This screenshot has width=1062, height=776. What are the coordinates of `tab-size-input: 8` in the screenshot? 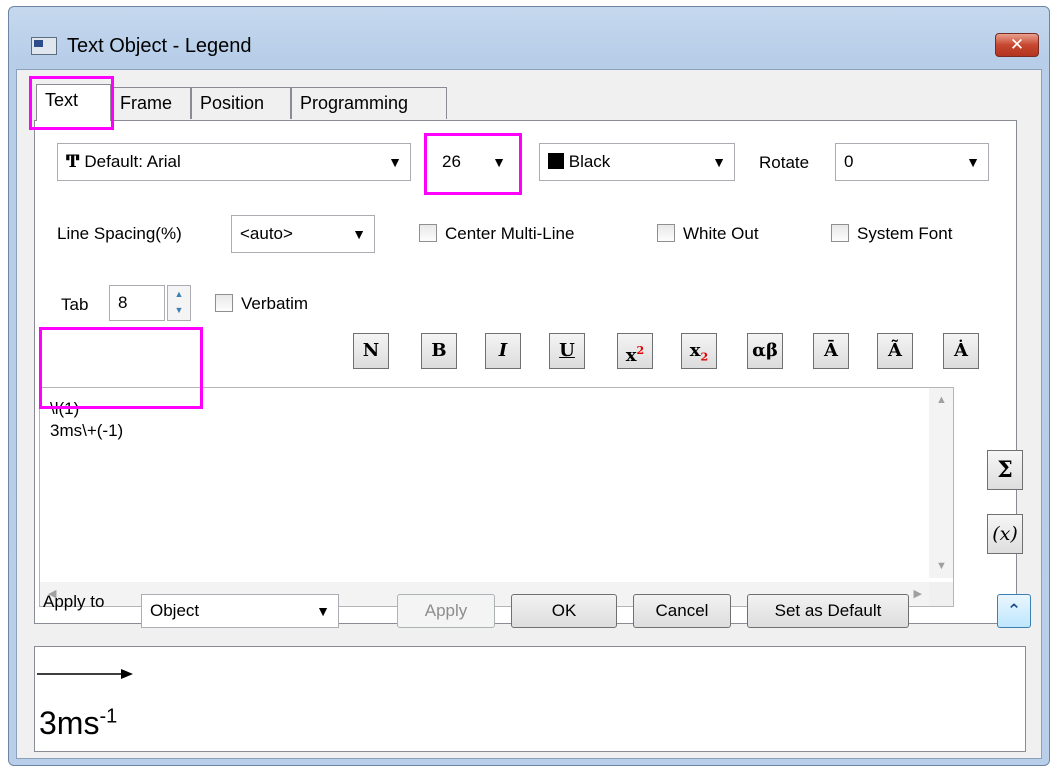 It's located at (137, 303).